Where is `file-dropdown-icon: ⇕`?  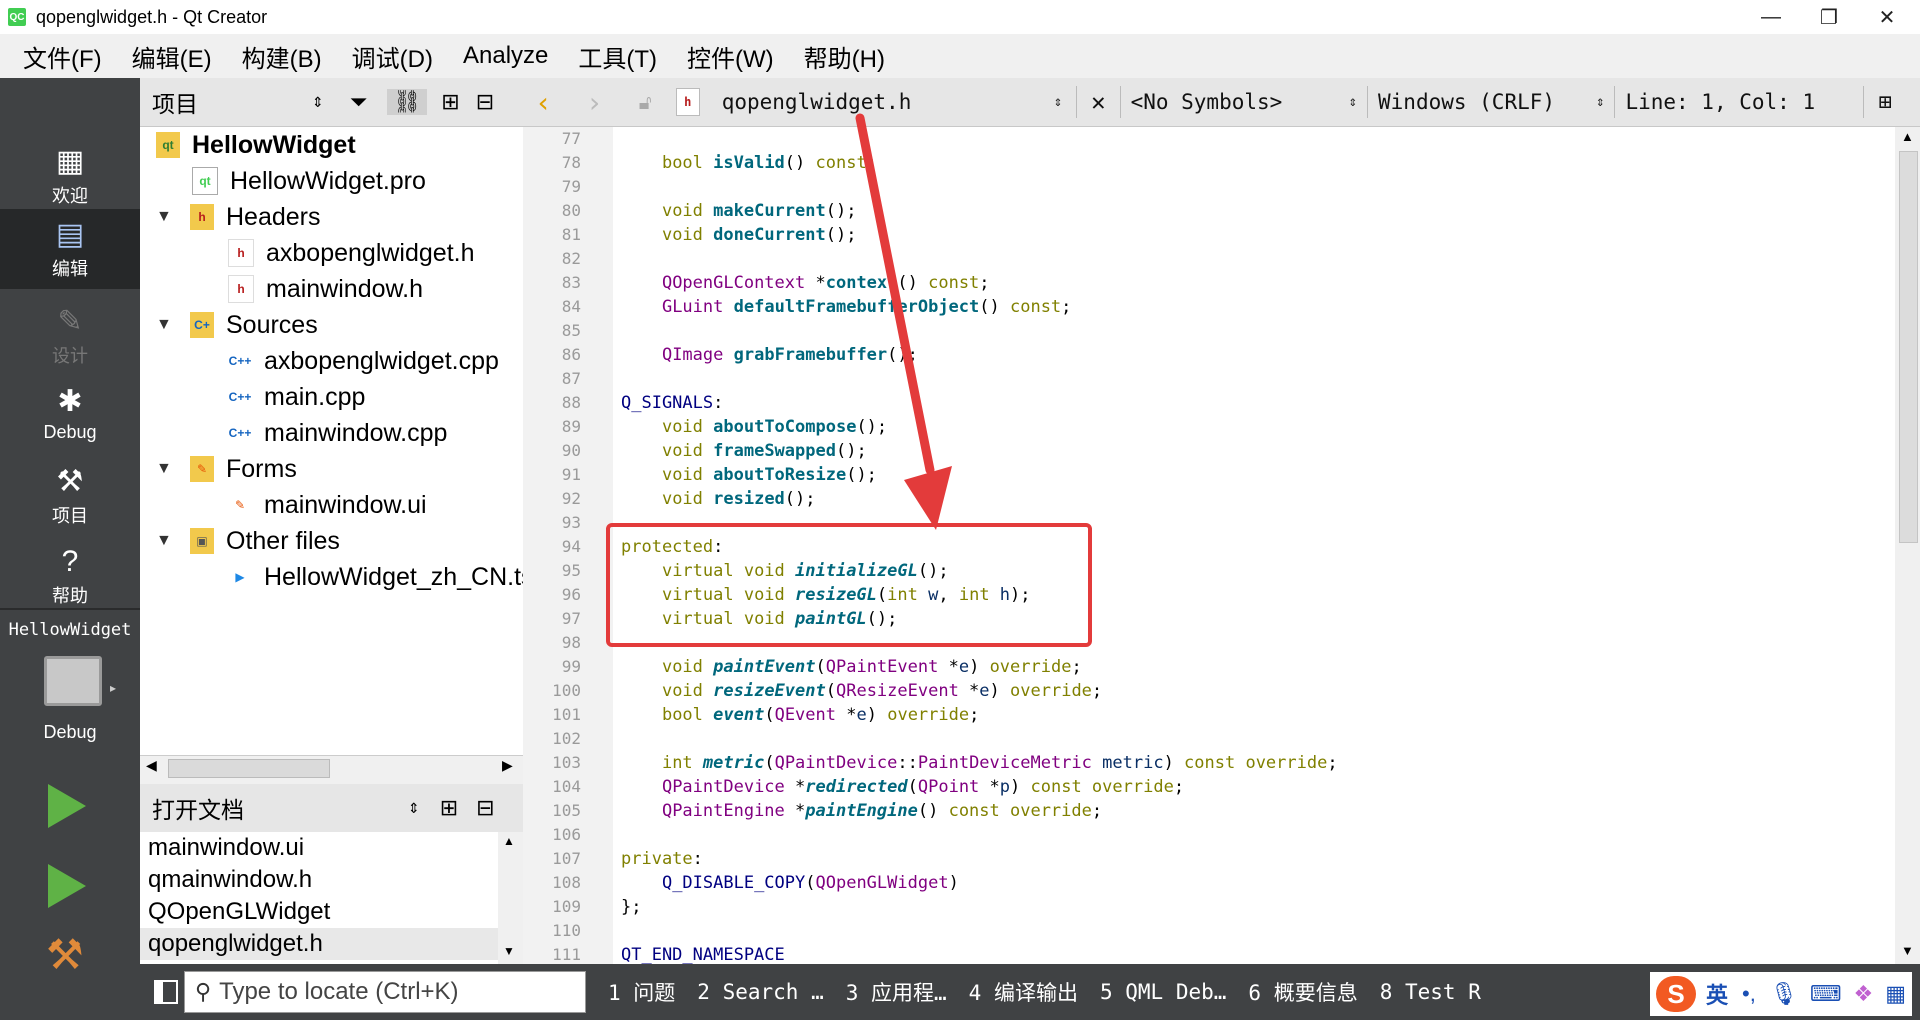
file-dropdown-icon: ⇕ is located at coordinates (1058, 102).